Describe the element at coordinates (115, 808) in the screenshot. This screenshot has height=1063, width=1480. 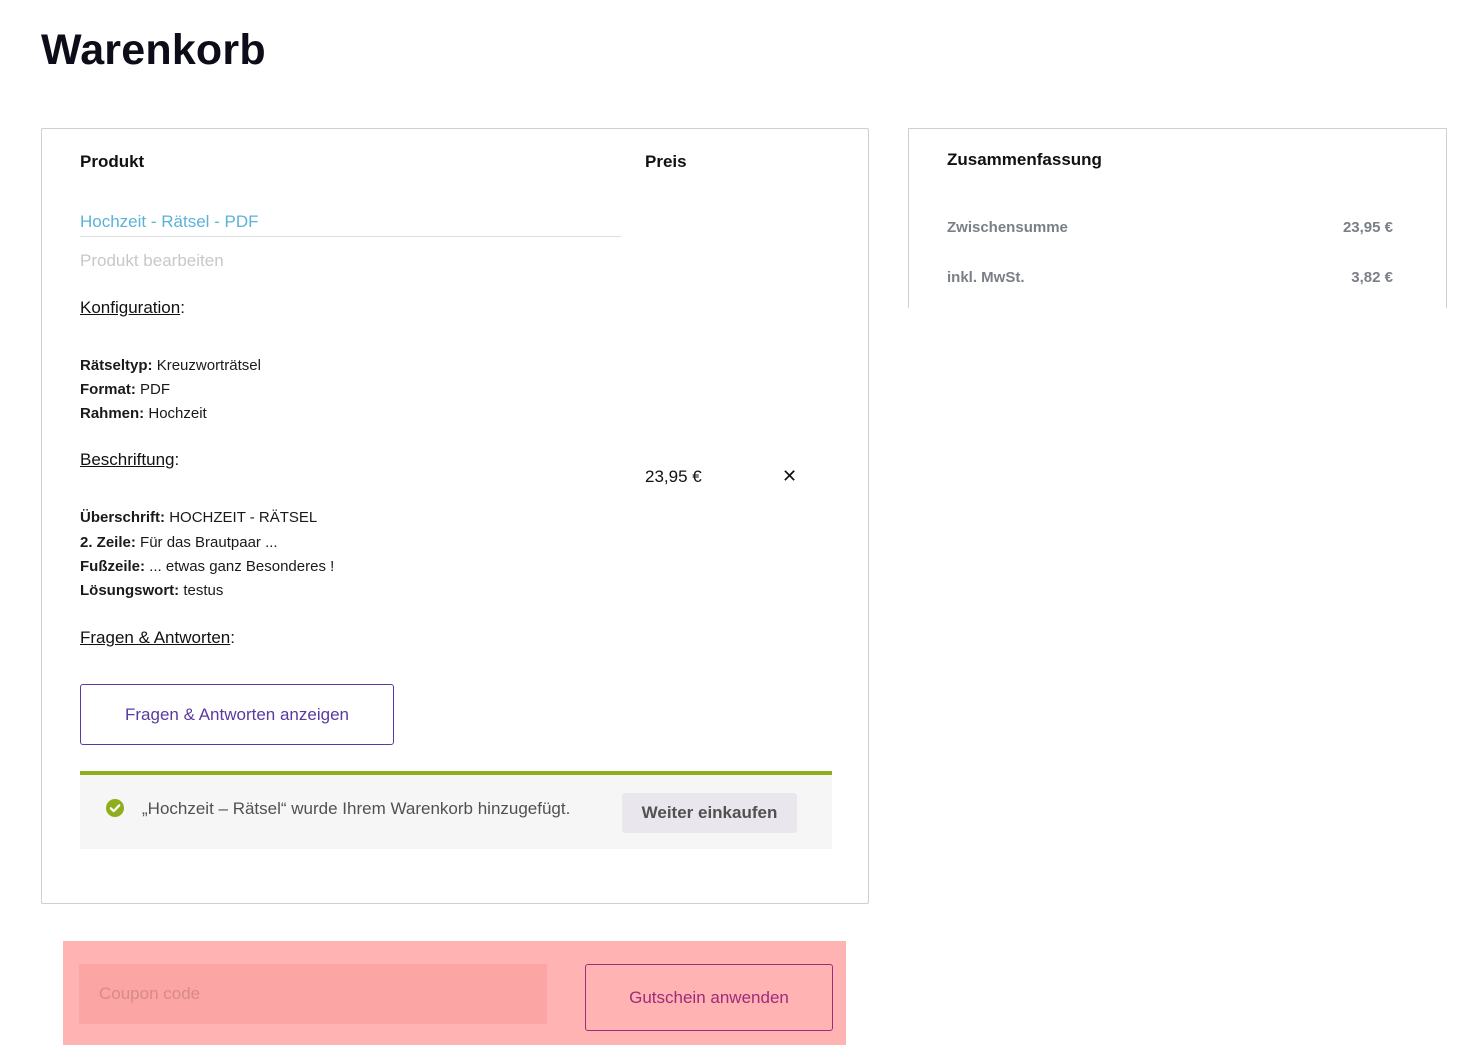
I see `check-circle-icon` at that location.